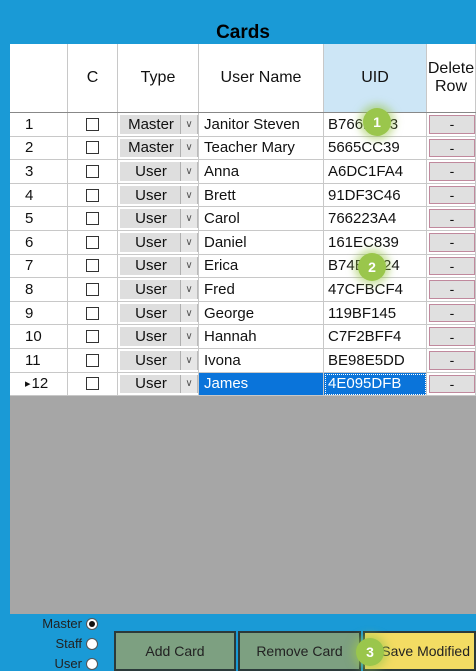  Describe the element at coordinates (375, 337) in the screenshot. I see `uid-cell: C7F2BFF4` at that location.